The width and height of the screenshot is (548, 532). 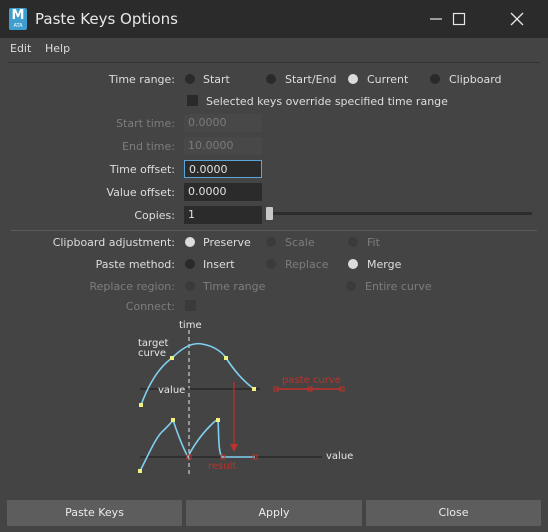 I want to click on close-icon, so click(x=517, y=19).